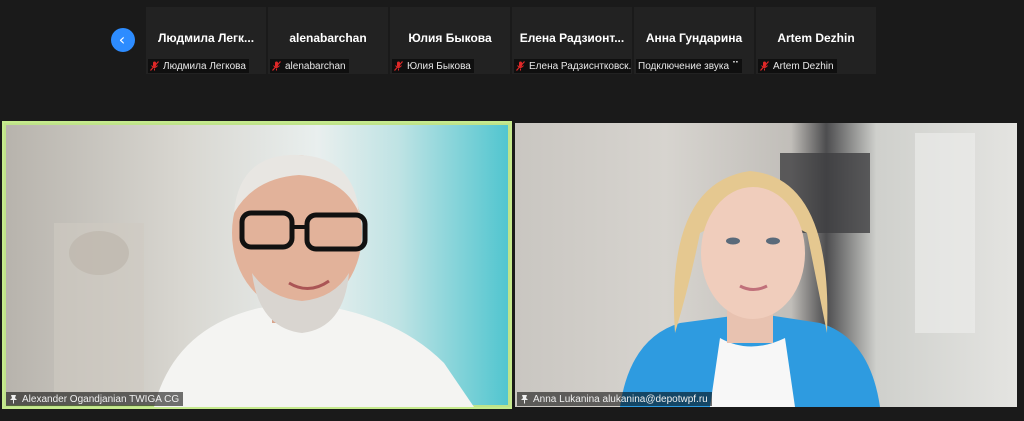 The width and height of the screenshot is (1024, 421). I want to click on participant-tile: Анна Гундарина Подключение звука ⠉, so click(694, 40).